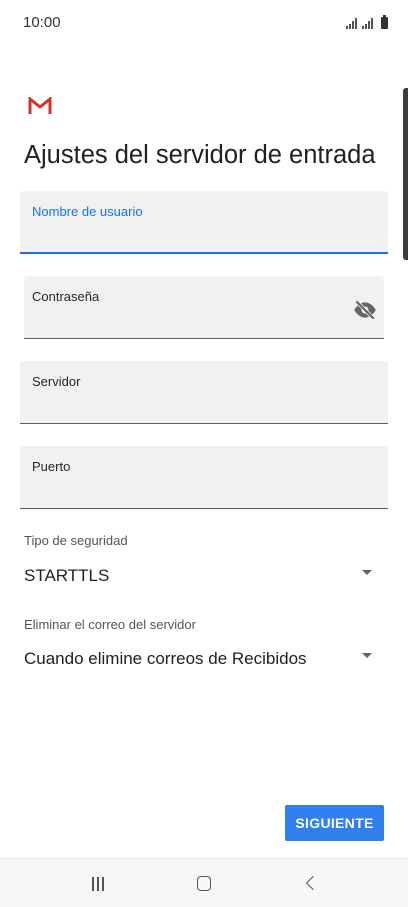 Image resolution: width=408 pixels, height=907 pixels. I want to click on recent-apps-button, so click(98, 883).